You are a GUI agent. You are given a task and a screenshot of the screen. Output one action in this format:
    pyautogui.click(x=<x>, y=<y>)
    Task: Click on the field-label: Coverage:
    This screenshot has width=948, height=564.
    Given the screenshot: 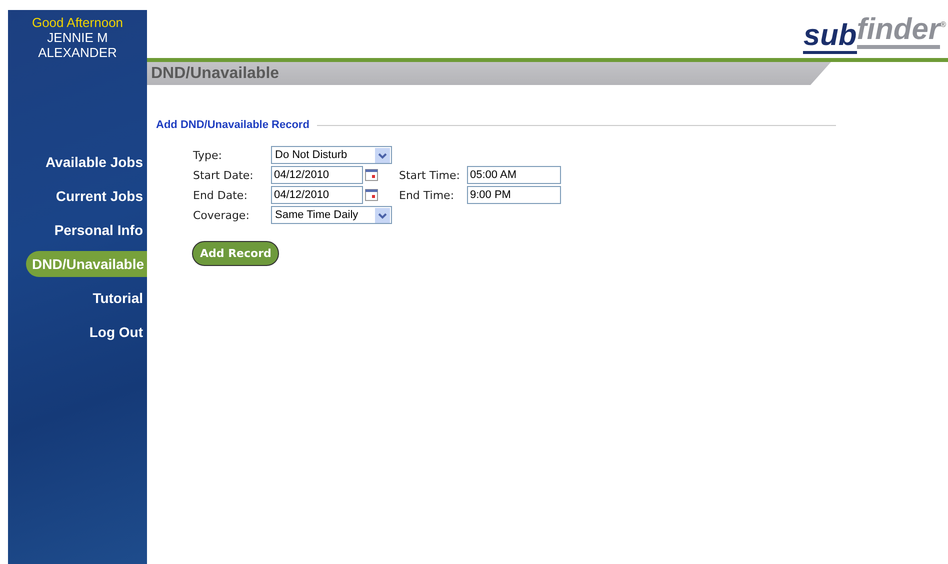 What is the action you would take?
    pyautogui.click(x=221, y=215)
    